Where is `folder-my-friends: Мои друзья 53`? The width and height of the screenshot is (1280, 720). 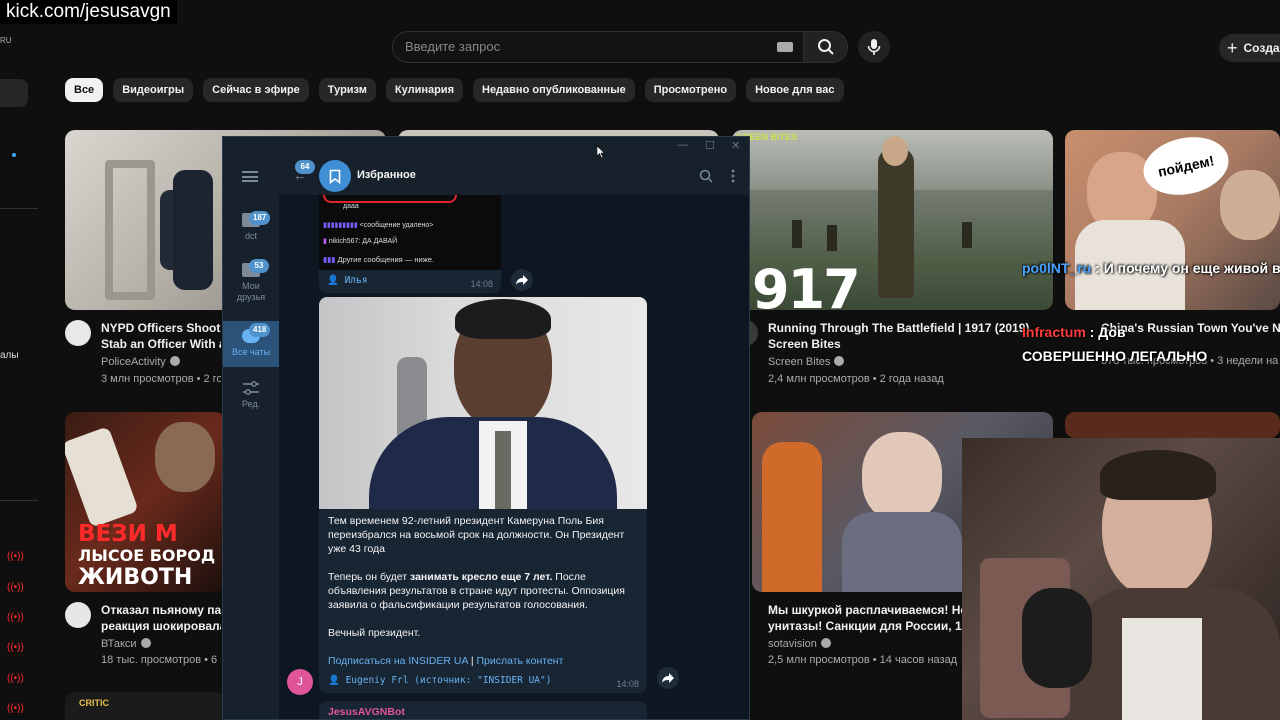
folder-my-friends: Мои друзья 53 is located at coordinates (251, 285).